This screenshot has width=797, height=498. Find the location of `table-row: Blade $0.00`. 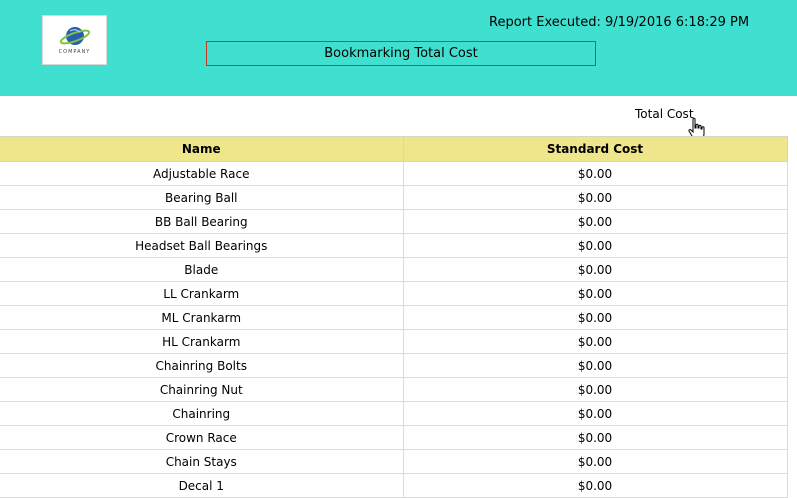

table-row: Blade $0.00 is located at coordinates (394, 269).